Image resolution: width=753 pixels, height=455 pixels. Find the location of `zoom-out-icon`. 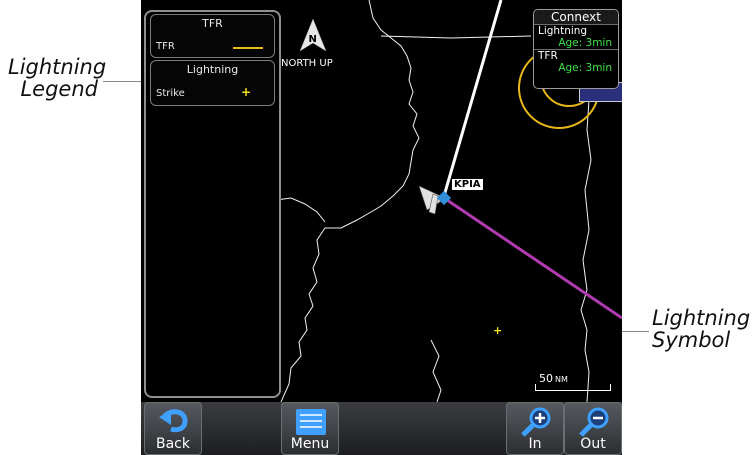

zoom-out-icon is located at coordinates (594, 422).